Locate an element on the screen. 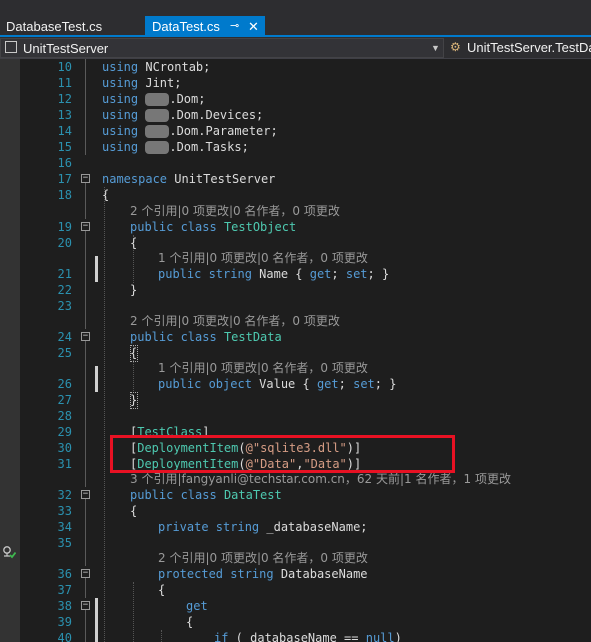  line-number: 21 is located at coordinates (64, 274).